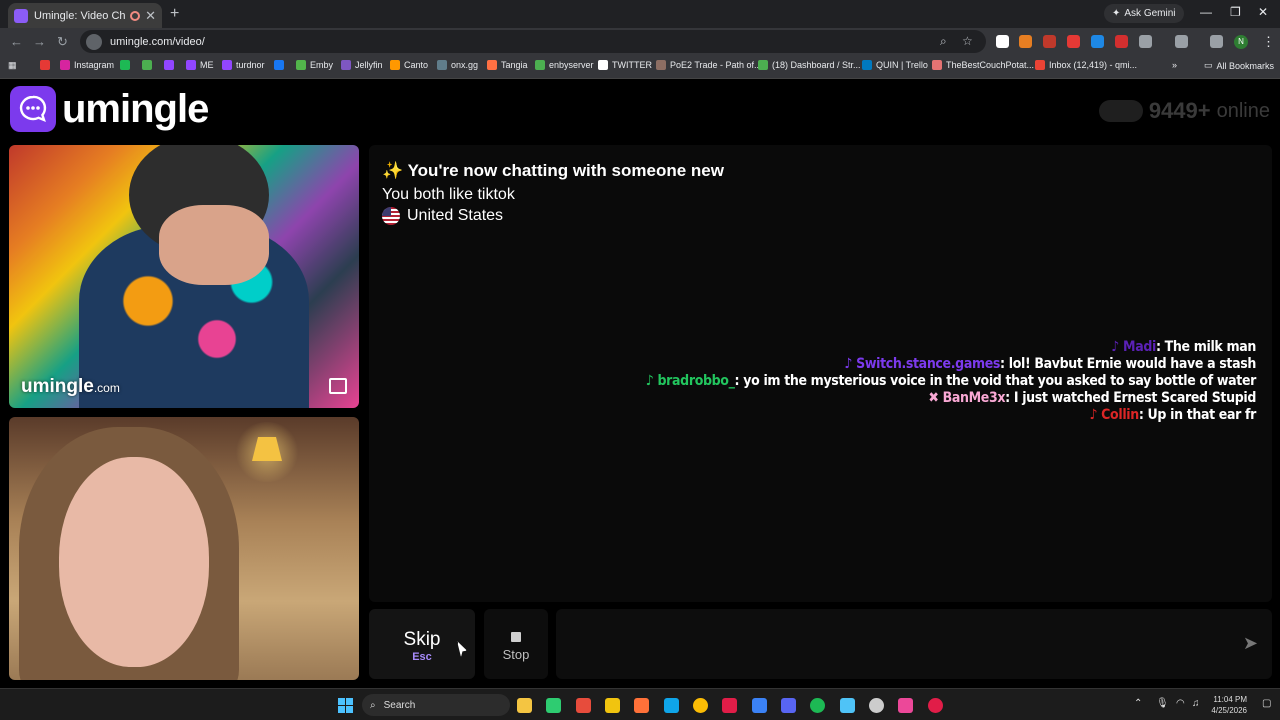  What do you see at coordinates (571, 65) in the screenshot?
I see `bookmark-label: enbyserver` at bounding box center [571, 65].